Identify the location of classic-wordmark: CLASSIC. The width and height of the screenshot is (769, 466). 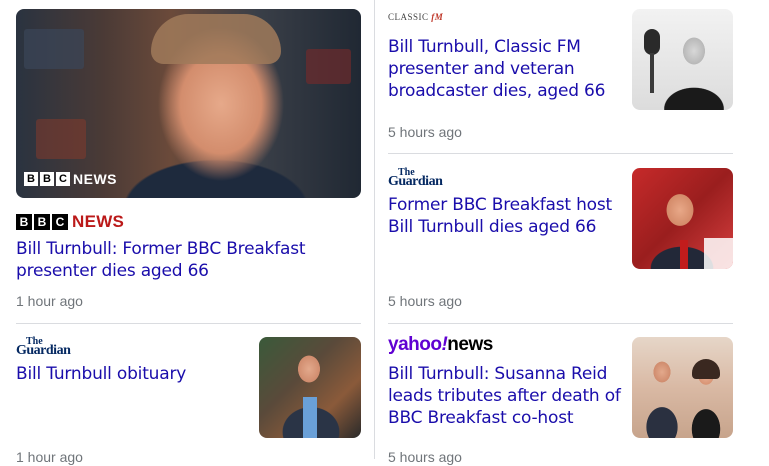
(408, 17).